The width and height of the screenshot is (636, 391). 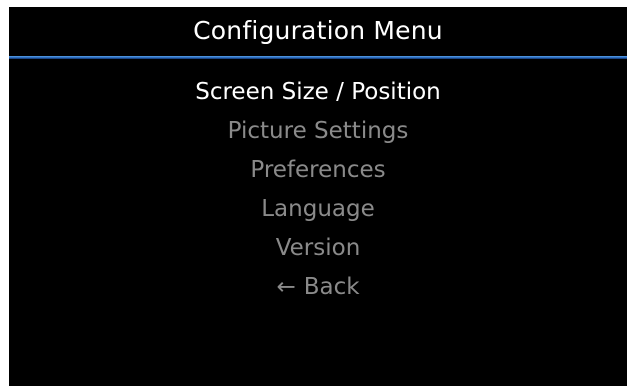 What do you see at coordinates (318, 57) in the screenshot?
I see `title-divider` at bounding box center [318, 57].